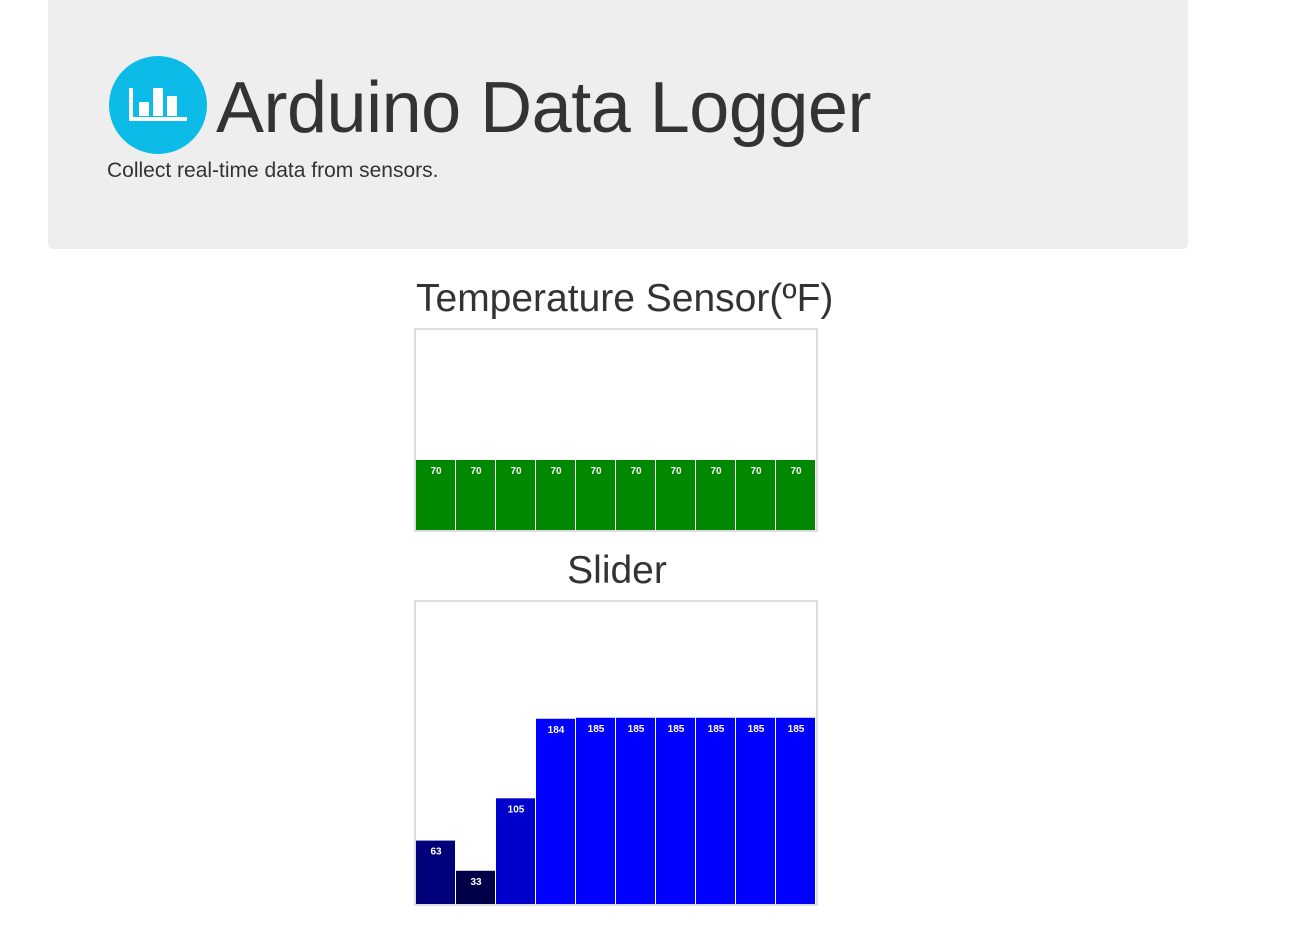 This screenshot has height=930, width=1312. I want to click on slider-chart-svg: 63 33 105 184 185 185 185 185 185 185, so click(615, 810).